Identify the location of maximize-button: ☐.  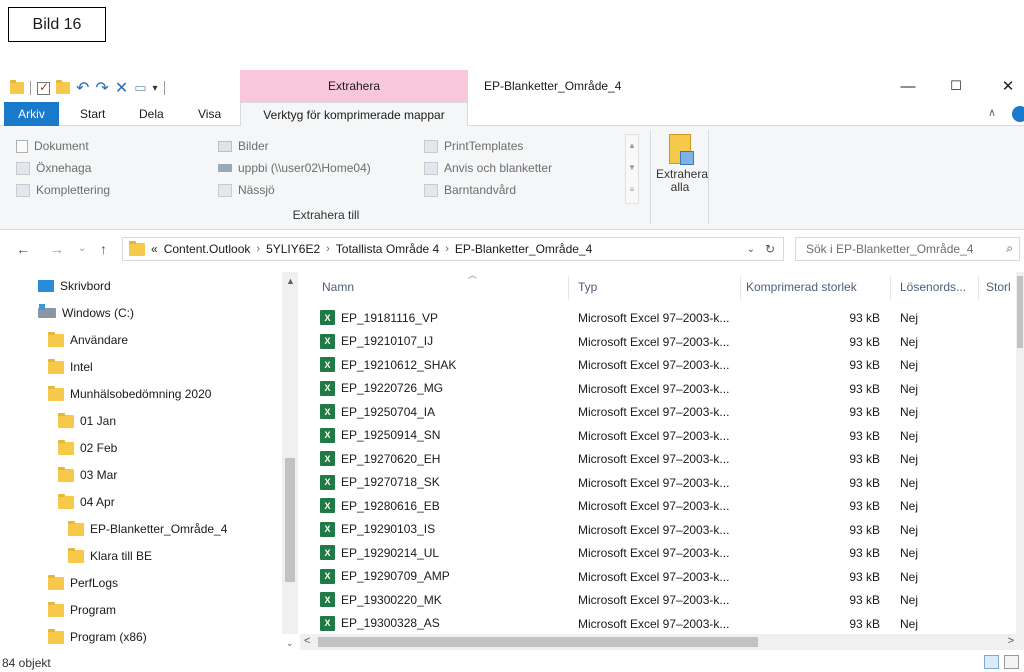
(956, 86).